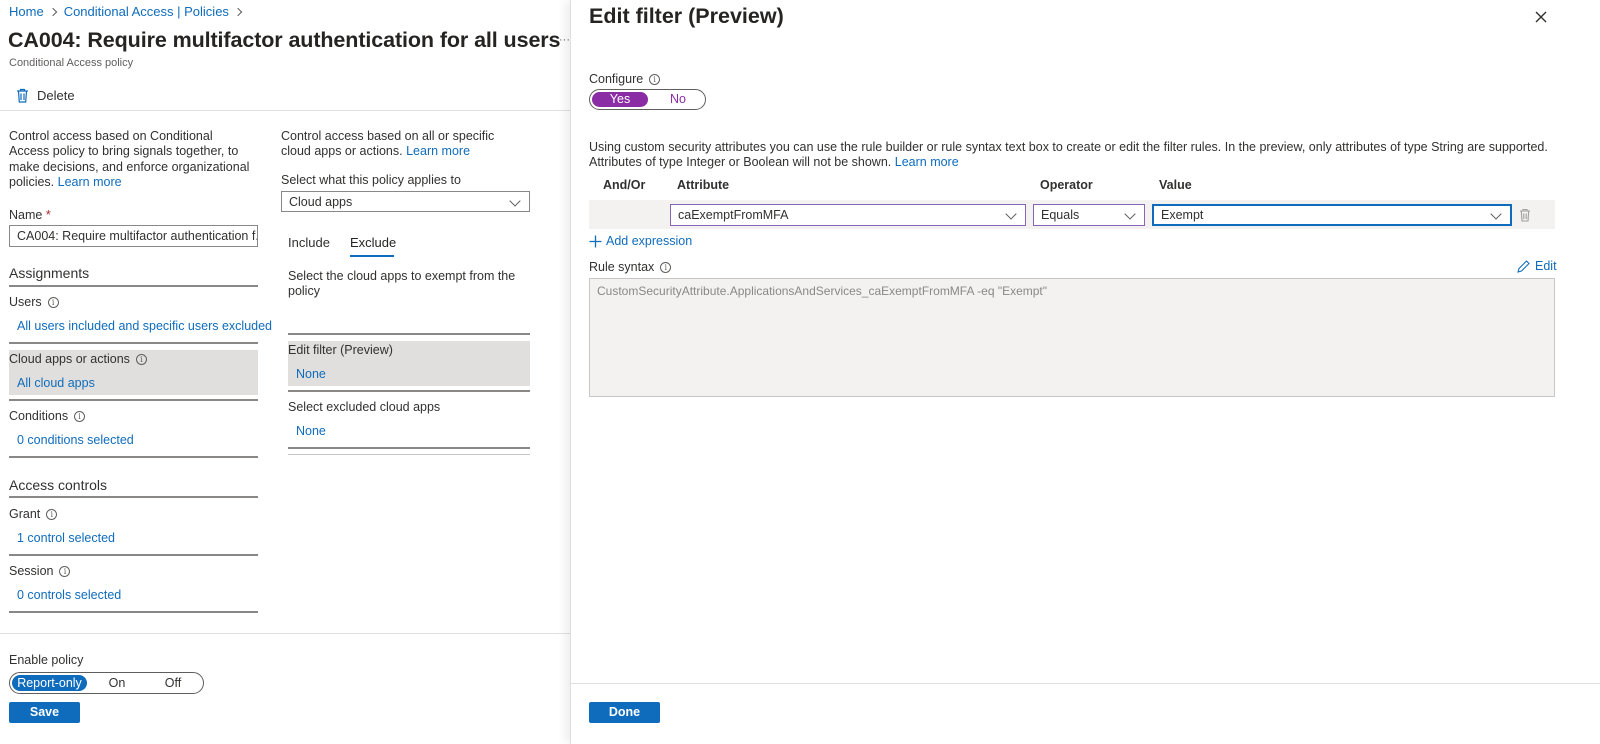 The width and height of the screenshot is (1600, 744). What do you see at coordinates (117, 683) in the screenshot?
I see `enable-option-on: On` at bounding box center [117, 683].